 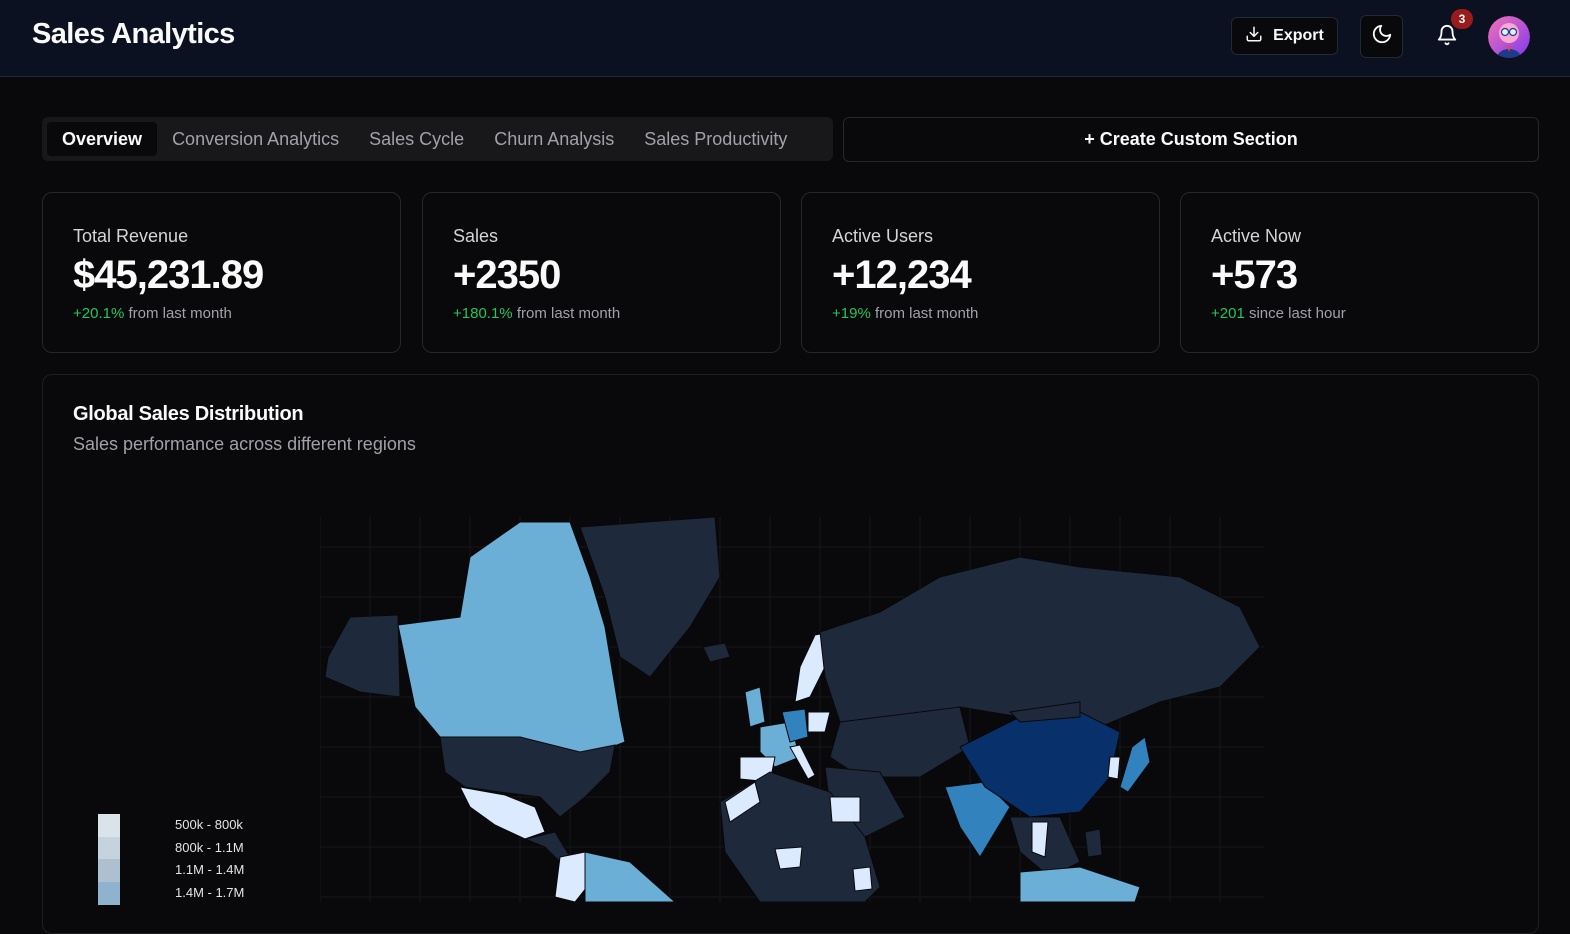 What do you see at coordinates (209, 824) in the screenshot?
I see `legend-label: 500k - 800k` at bounding box center [209, 824].